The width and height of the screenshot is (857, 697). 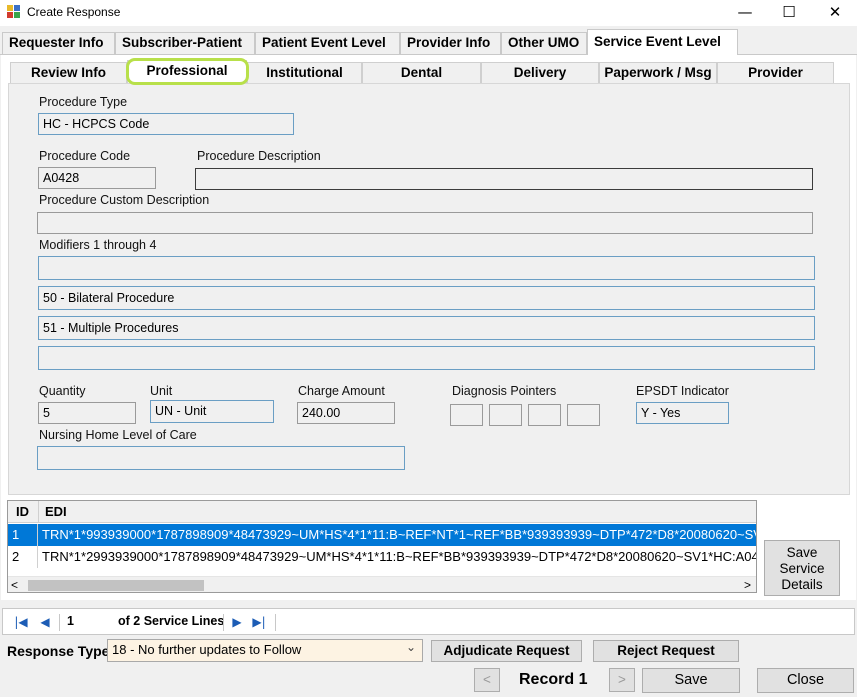 I want to click on custom-description-field, so click(x=425, y=223).